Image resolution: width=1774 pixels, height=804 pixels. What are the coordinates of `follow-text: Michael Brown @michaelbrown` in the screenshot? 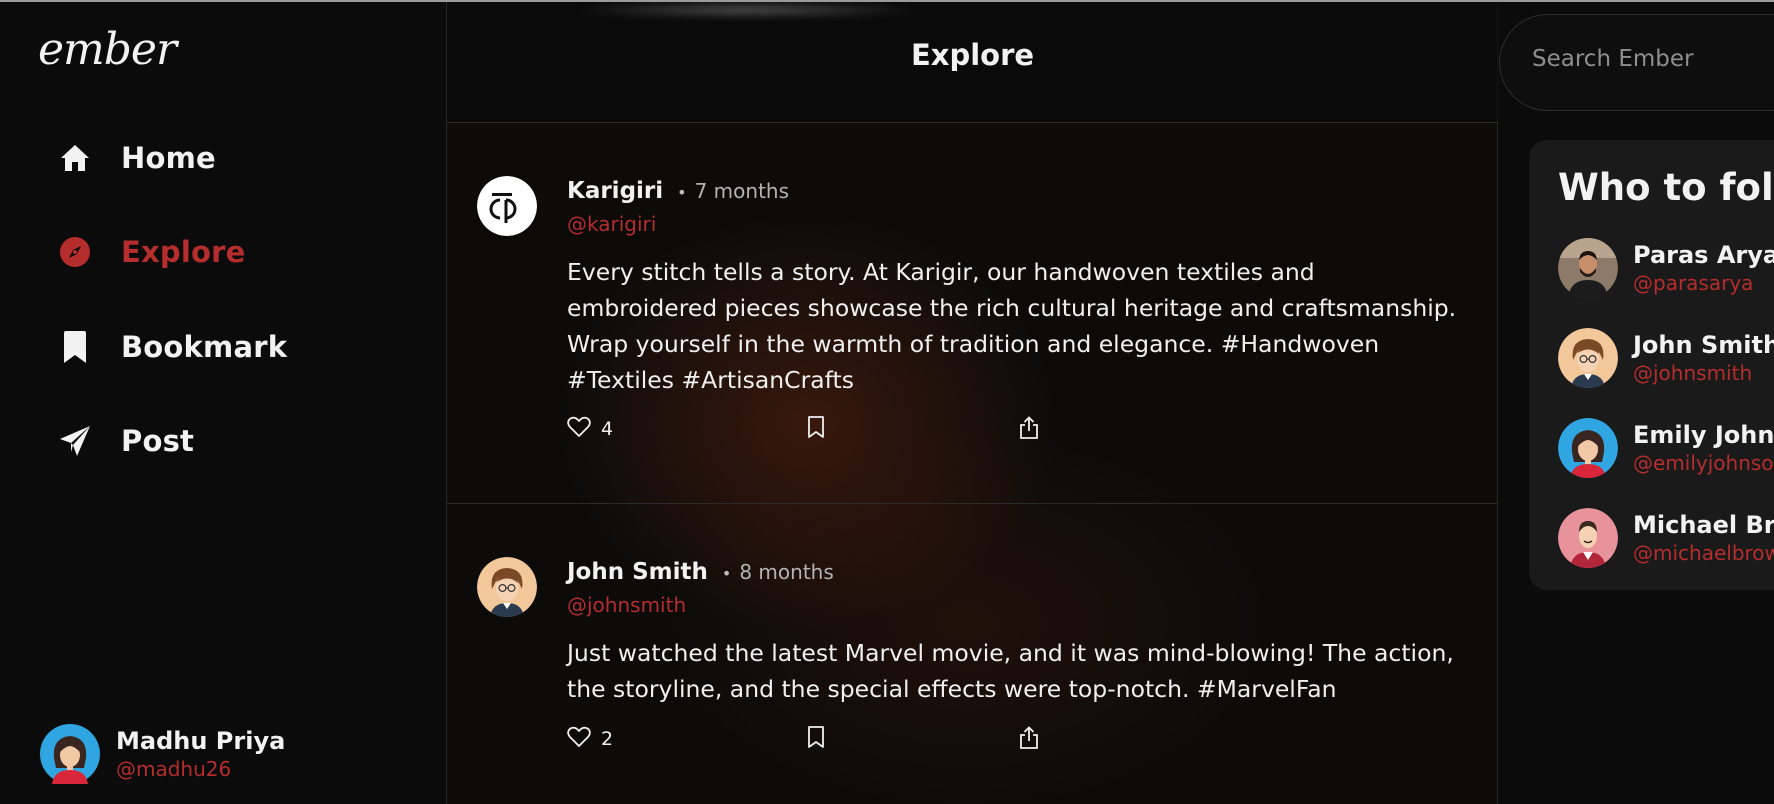 It's located at (1703, 538).